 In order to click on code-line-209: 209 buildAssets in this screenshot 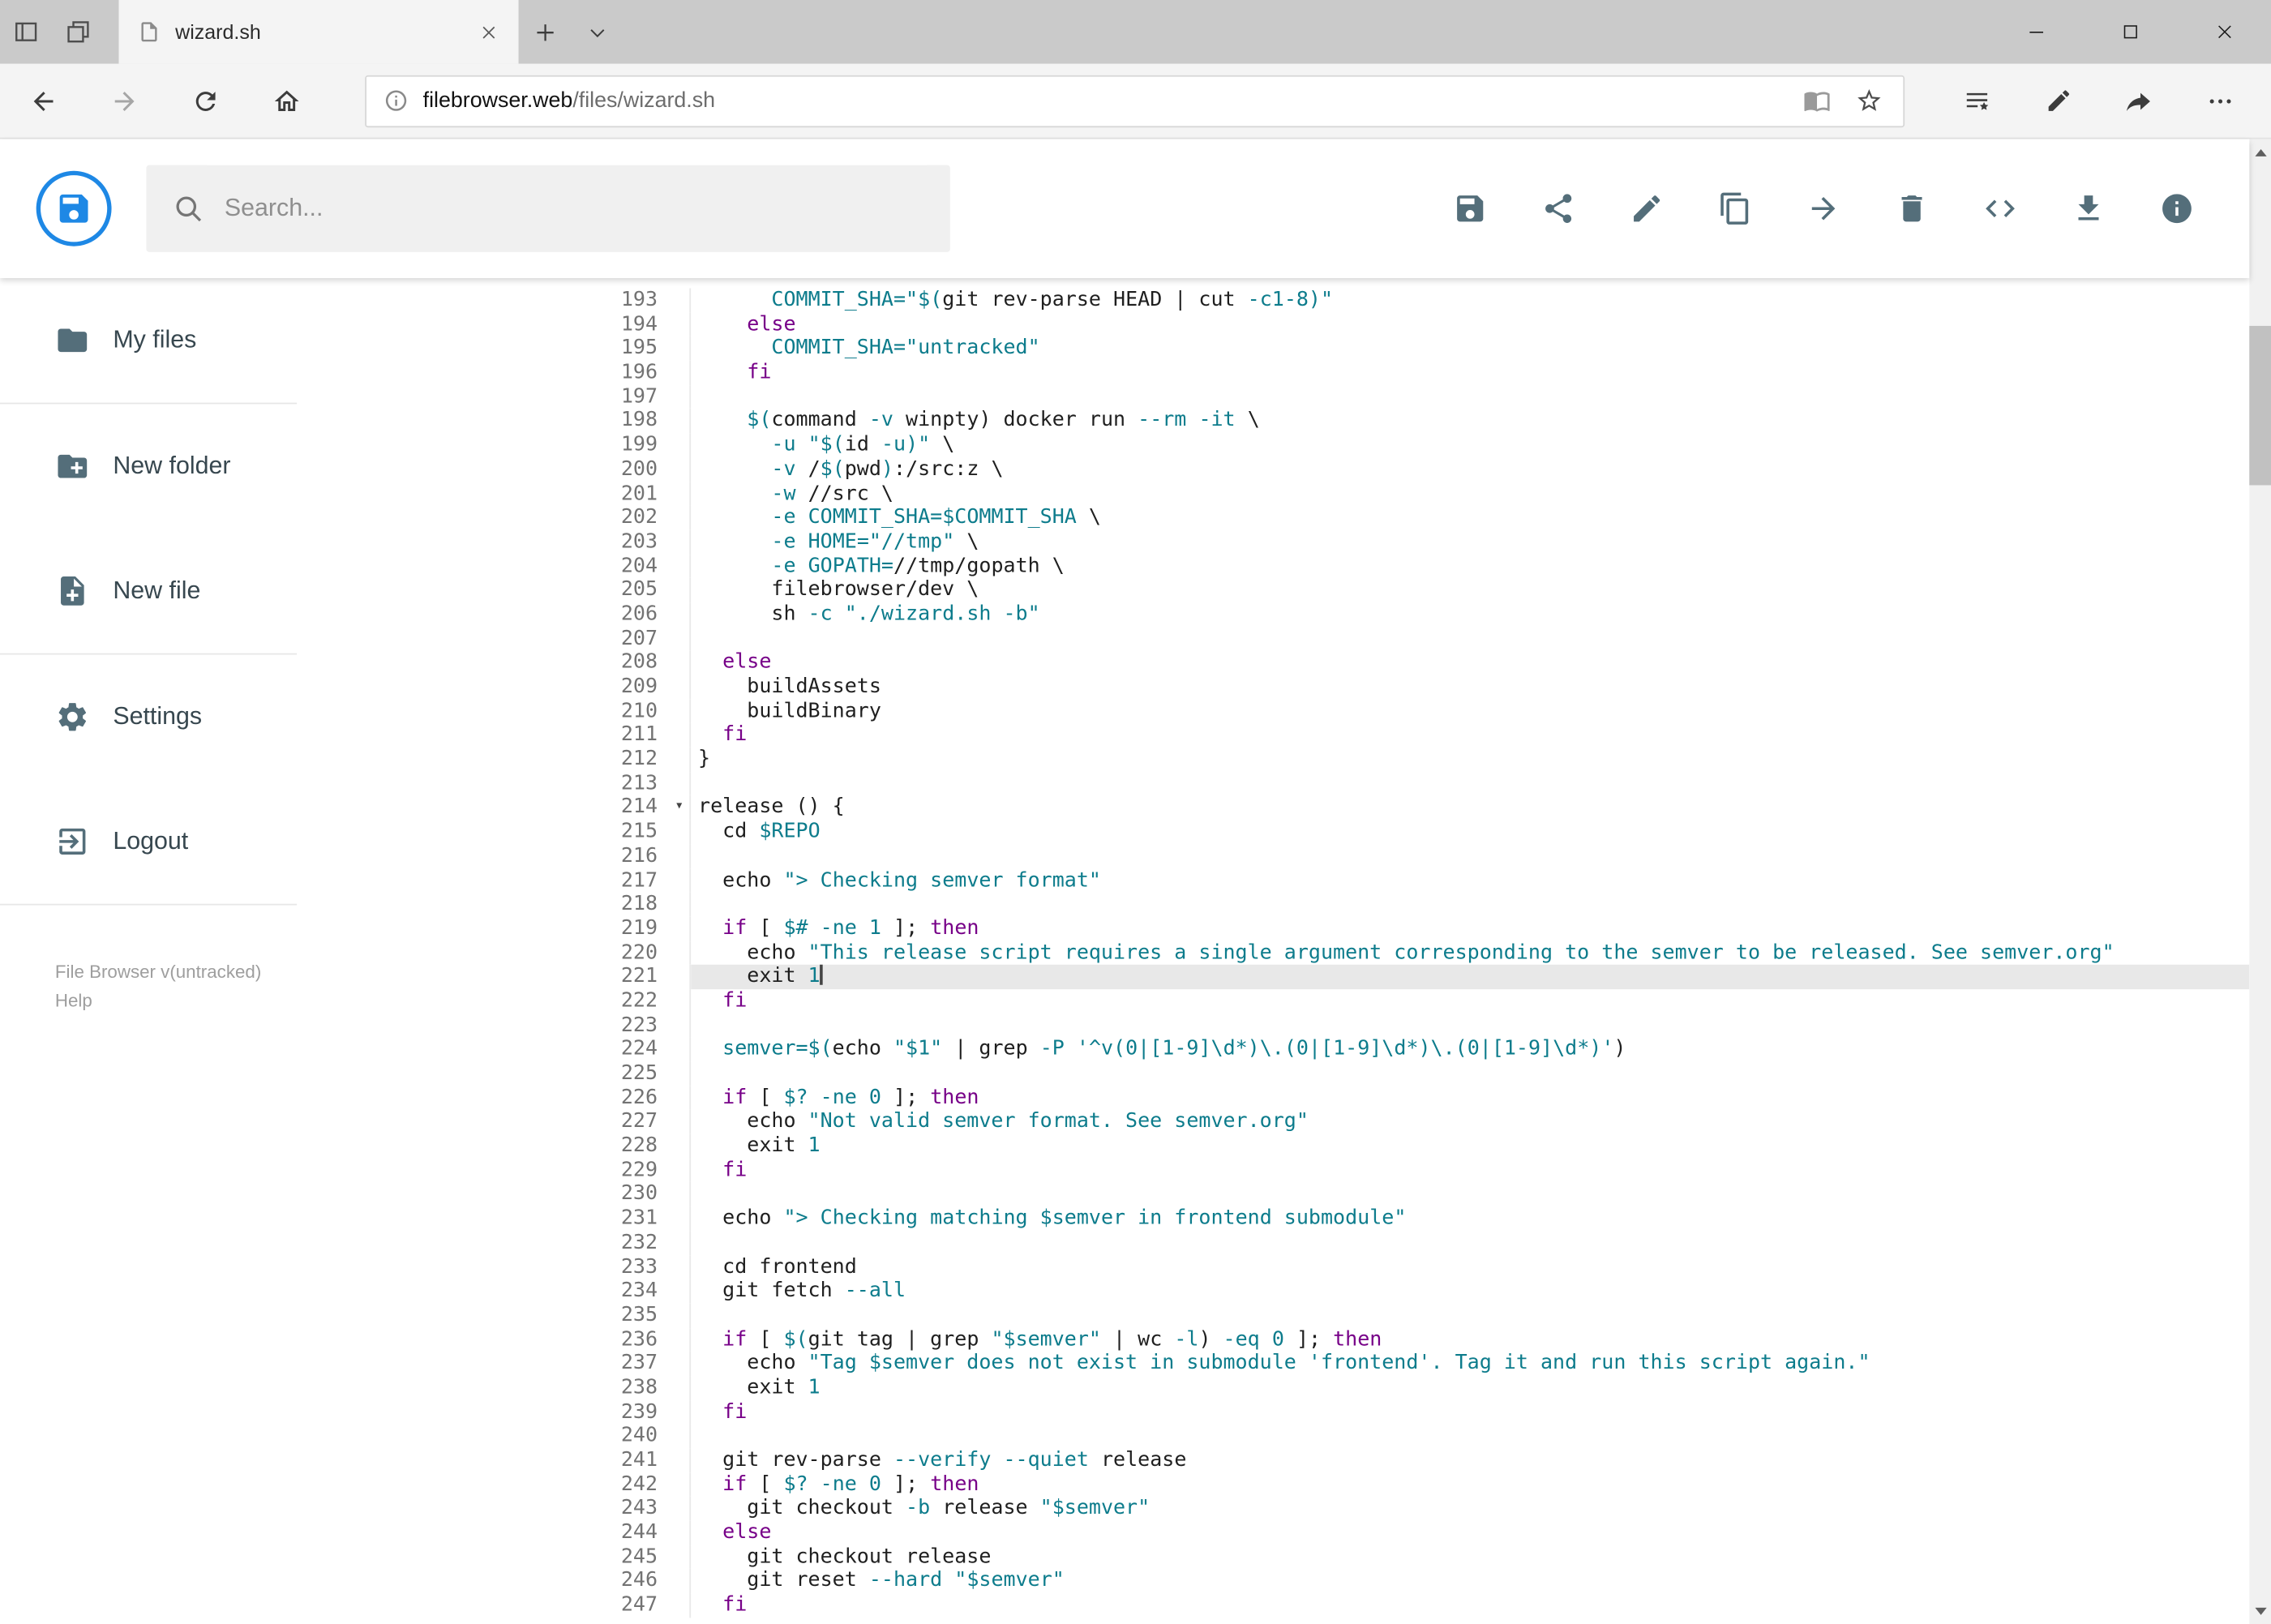, I will do `click(1273, 687)`.